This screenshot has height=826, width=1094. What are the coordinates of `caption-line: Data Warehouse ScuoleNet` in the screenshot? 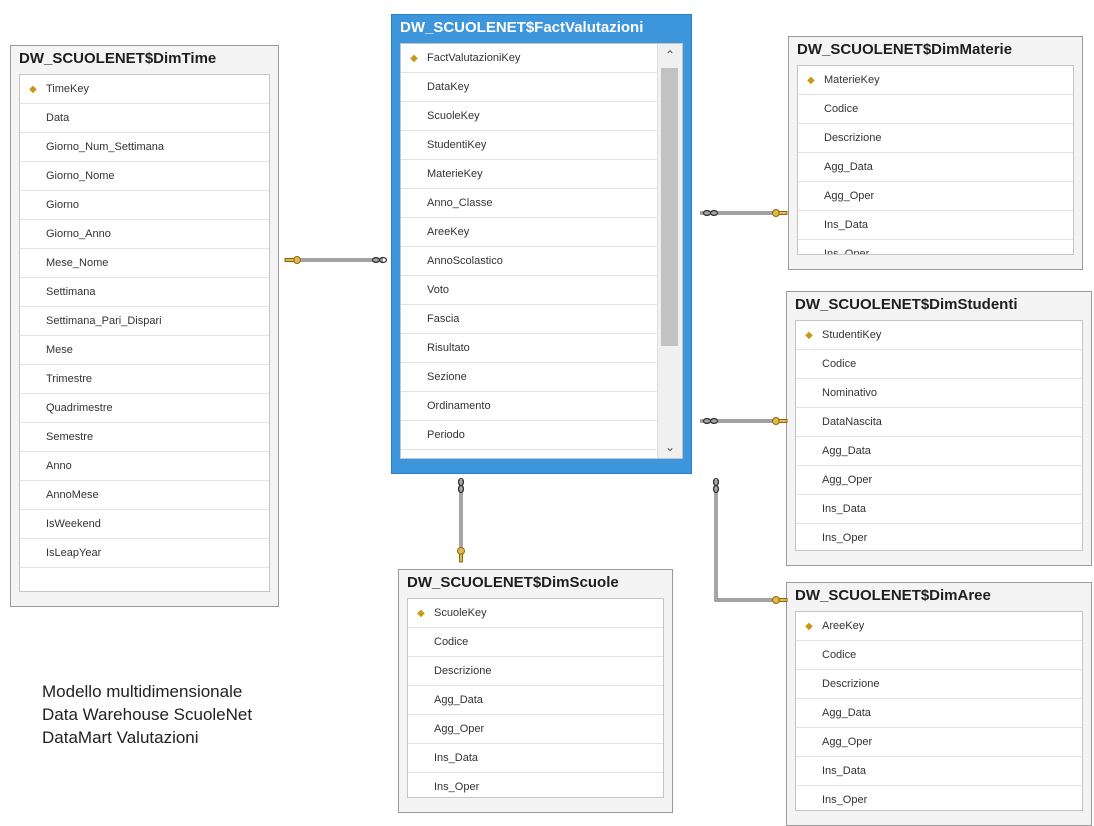 It's located at (147, 714).